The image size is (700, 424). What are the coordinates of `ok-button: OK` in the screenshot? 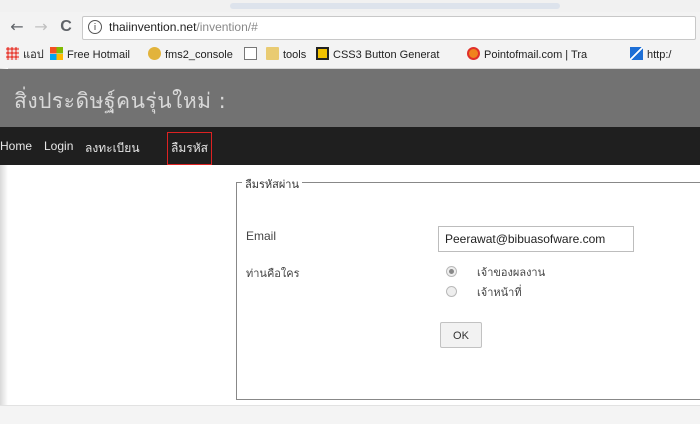 It's located at (461, 335).